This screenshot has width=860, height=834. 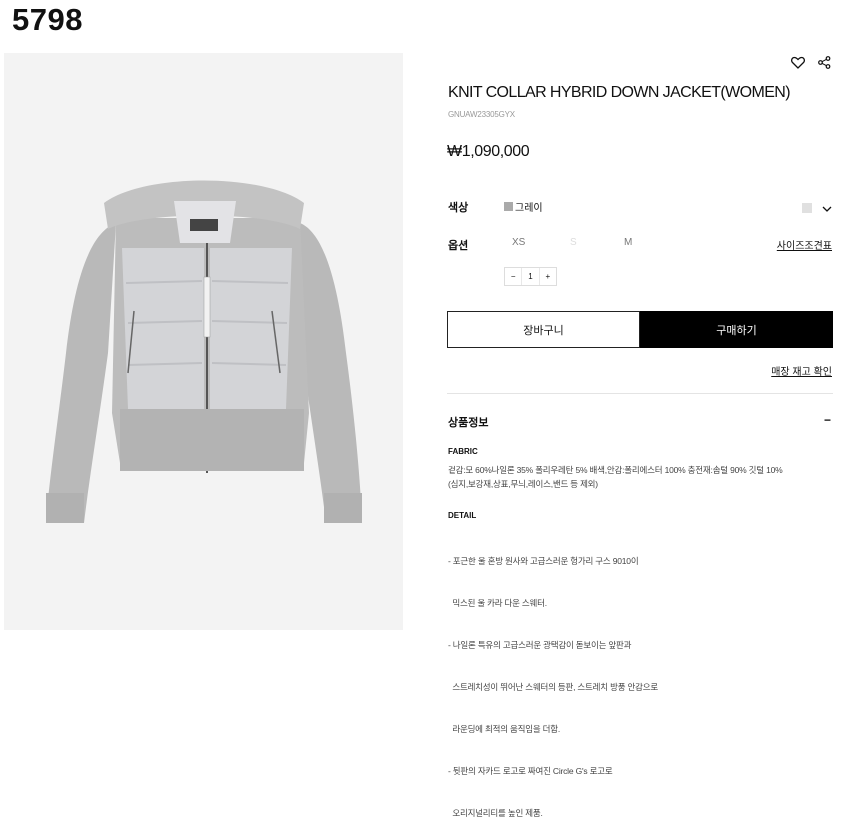 I want to click on fabric-title: FABRIC, so click(x=463, y=451).